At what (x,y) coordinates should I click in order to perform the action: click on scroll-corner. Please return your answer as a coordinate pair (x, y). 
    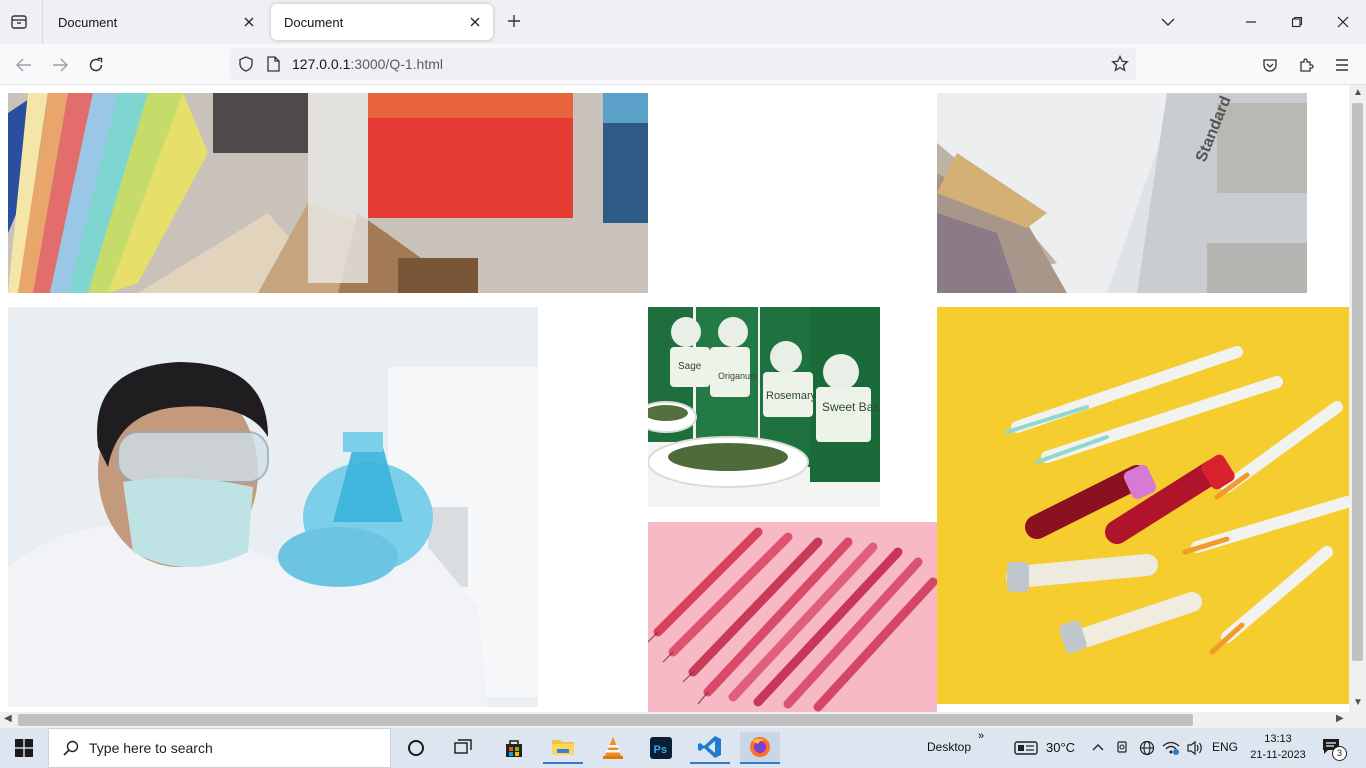
    Looking at the image, I should click on (1357, 720).